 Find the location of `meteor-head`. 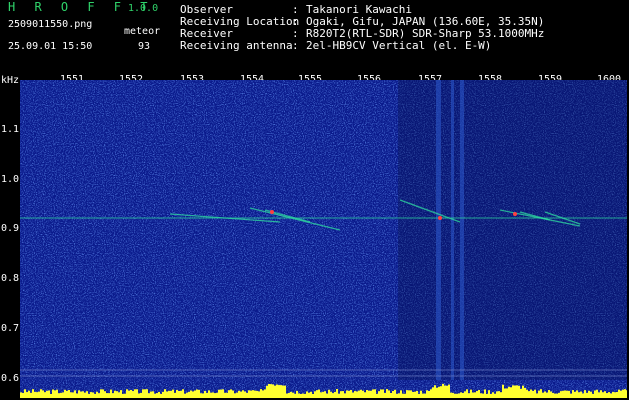

meteor-head is located at coordinates (440, 218).